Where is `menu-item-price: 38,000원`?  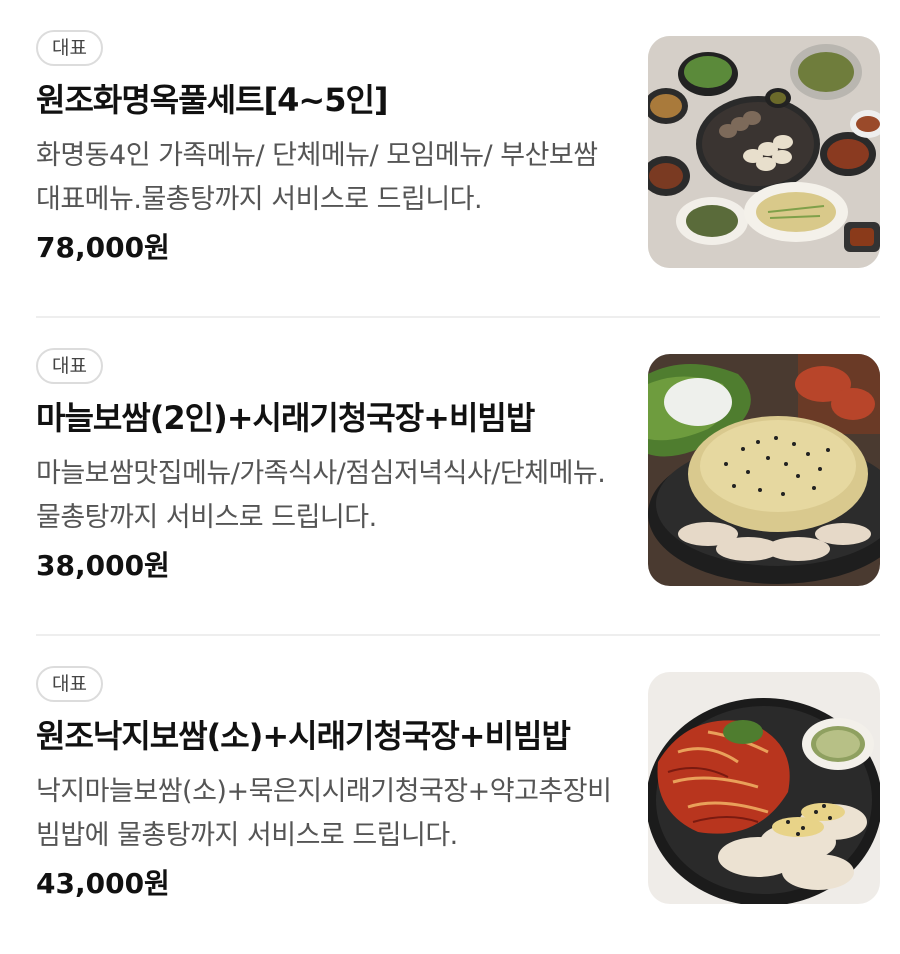
menu-item-price: 38,000원 is located at coordinates (103, 565).